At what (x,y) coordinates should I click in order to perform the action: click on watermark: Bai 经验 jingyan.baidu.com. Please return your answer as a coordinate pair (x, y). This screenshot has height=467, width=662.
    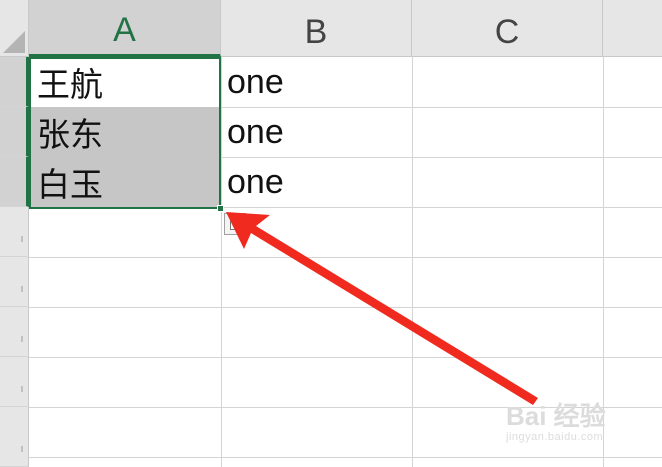
    Looking at the image, I should click on (556, 419).